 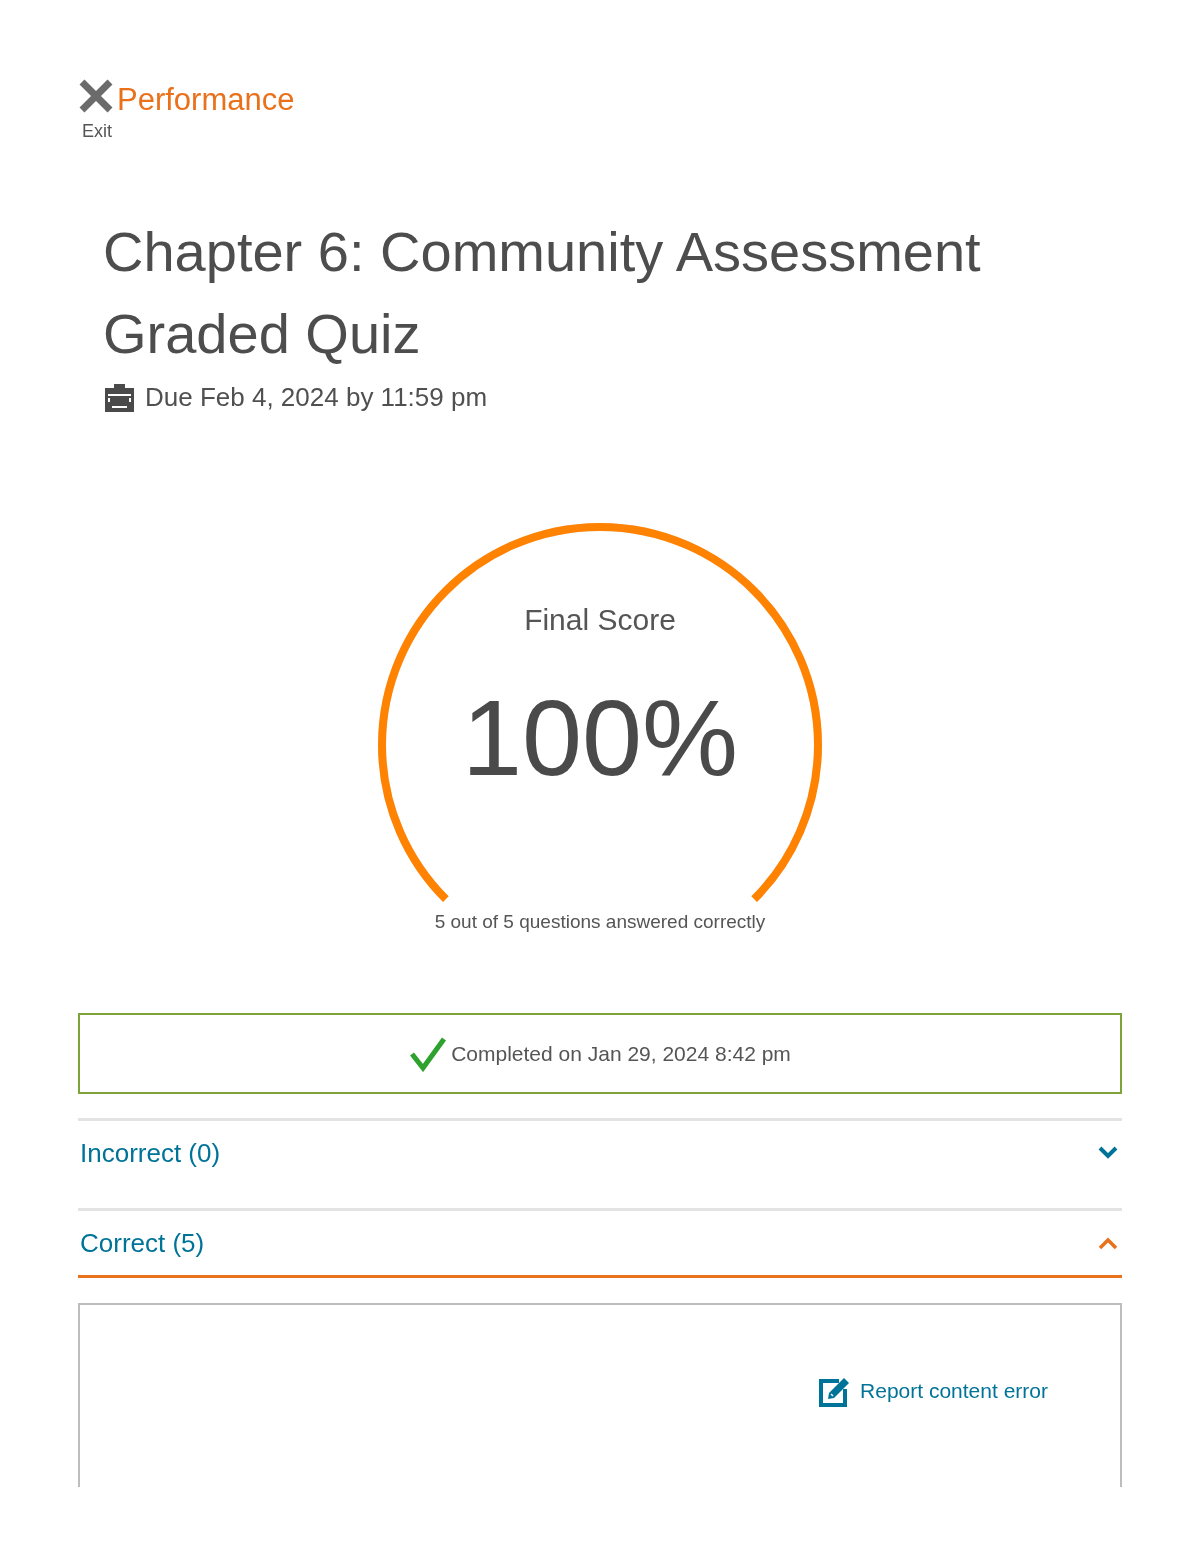 I want to click on quiz-title: Chapter 6: Community Assessment Graded Quiz, so click(x=542, y=293).